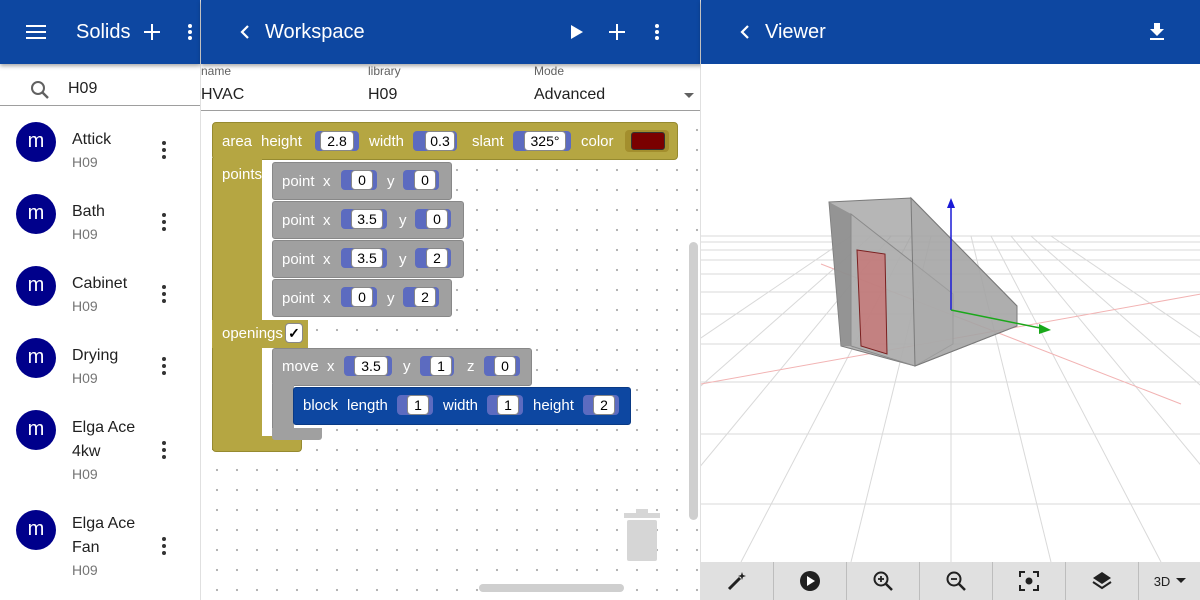 This screenshot has width=1200, height=600. I want to click on search-input: H09, so click(82, 89).